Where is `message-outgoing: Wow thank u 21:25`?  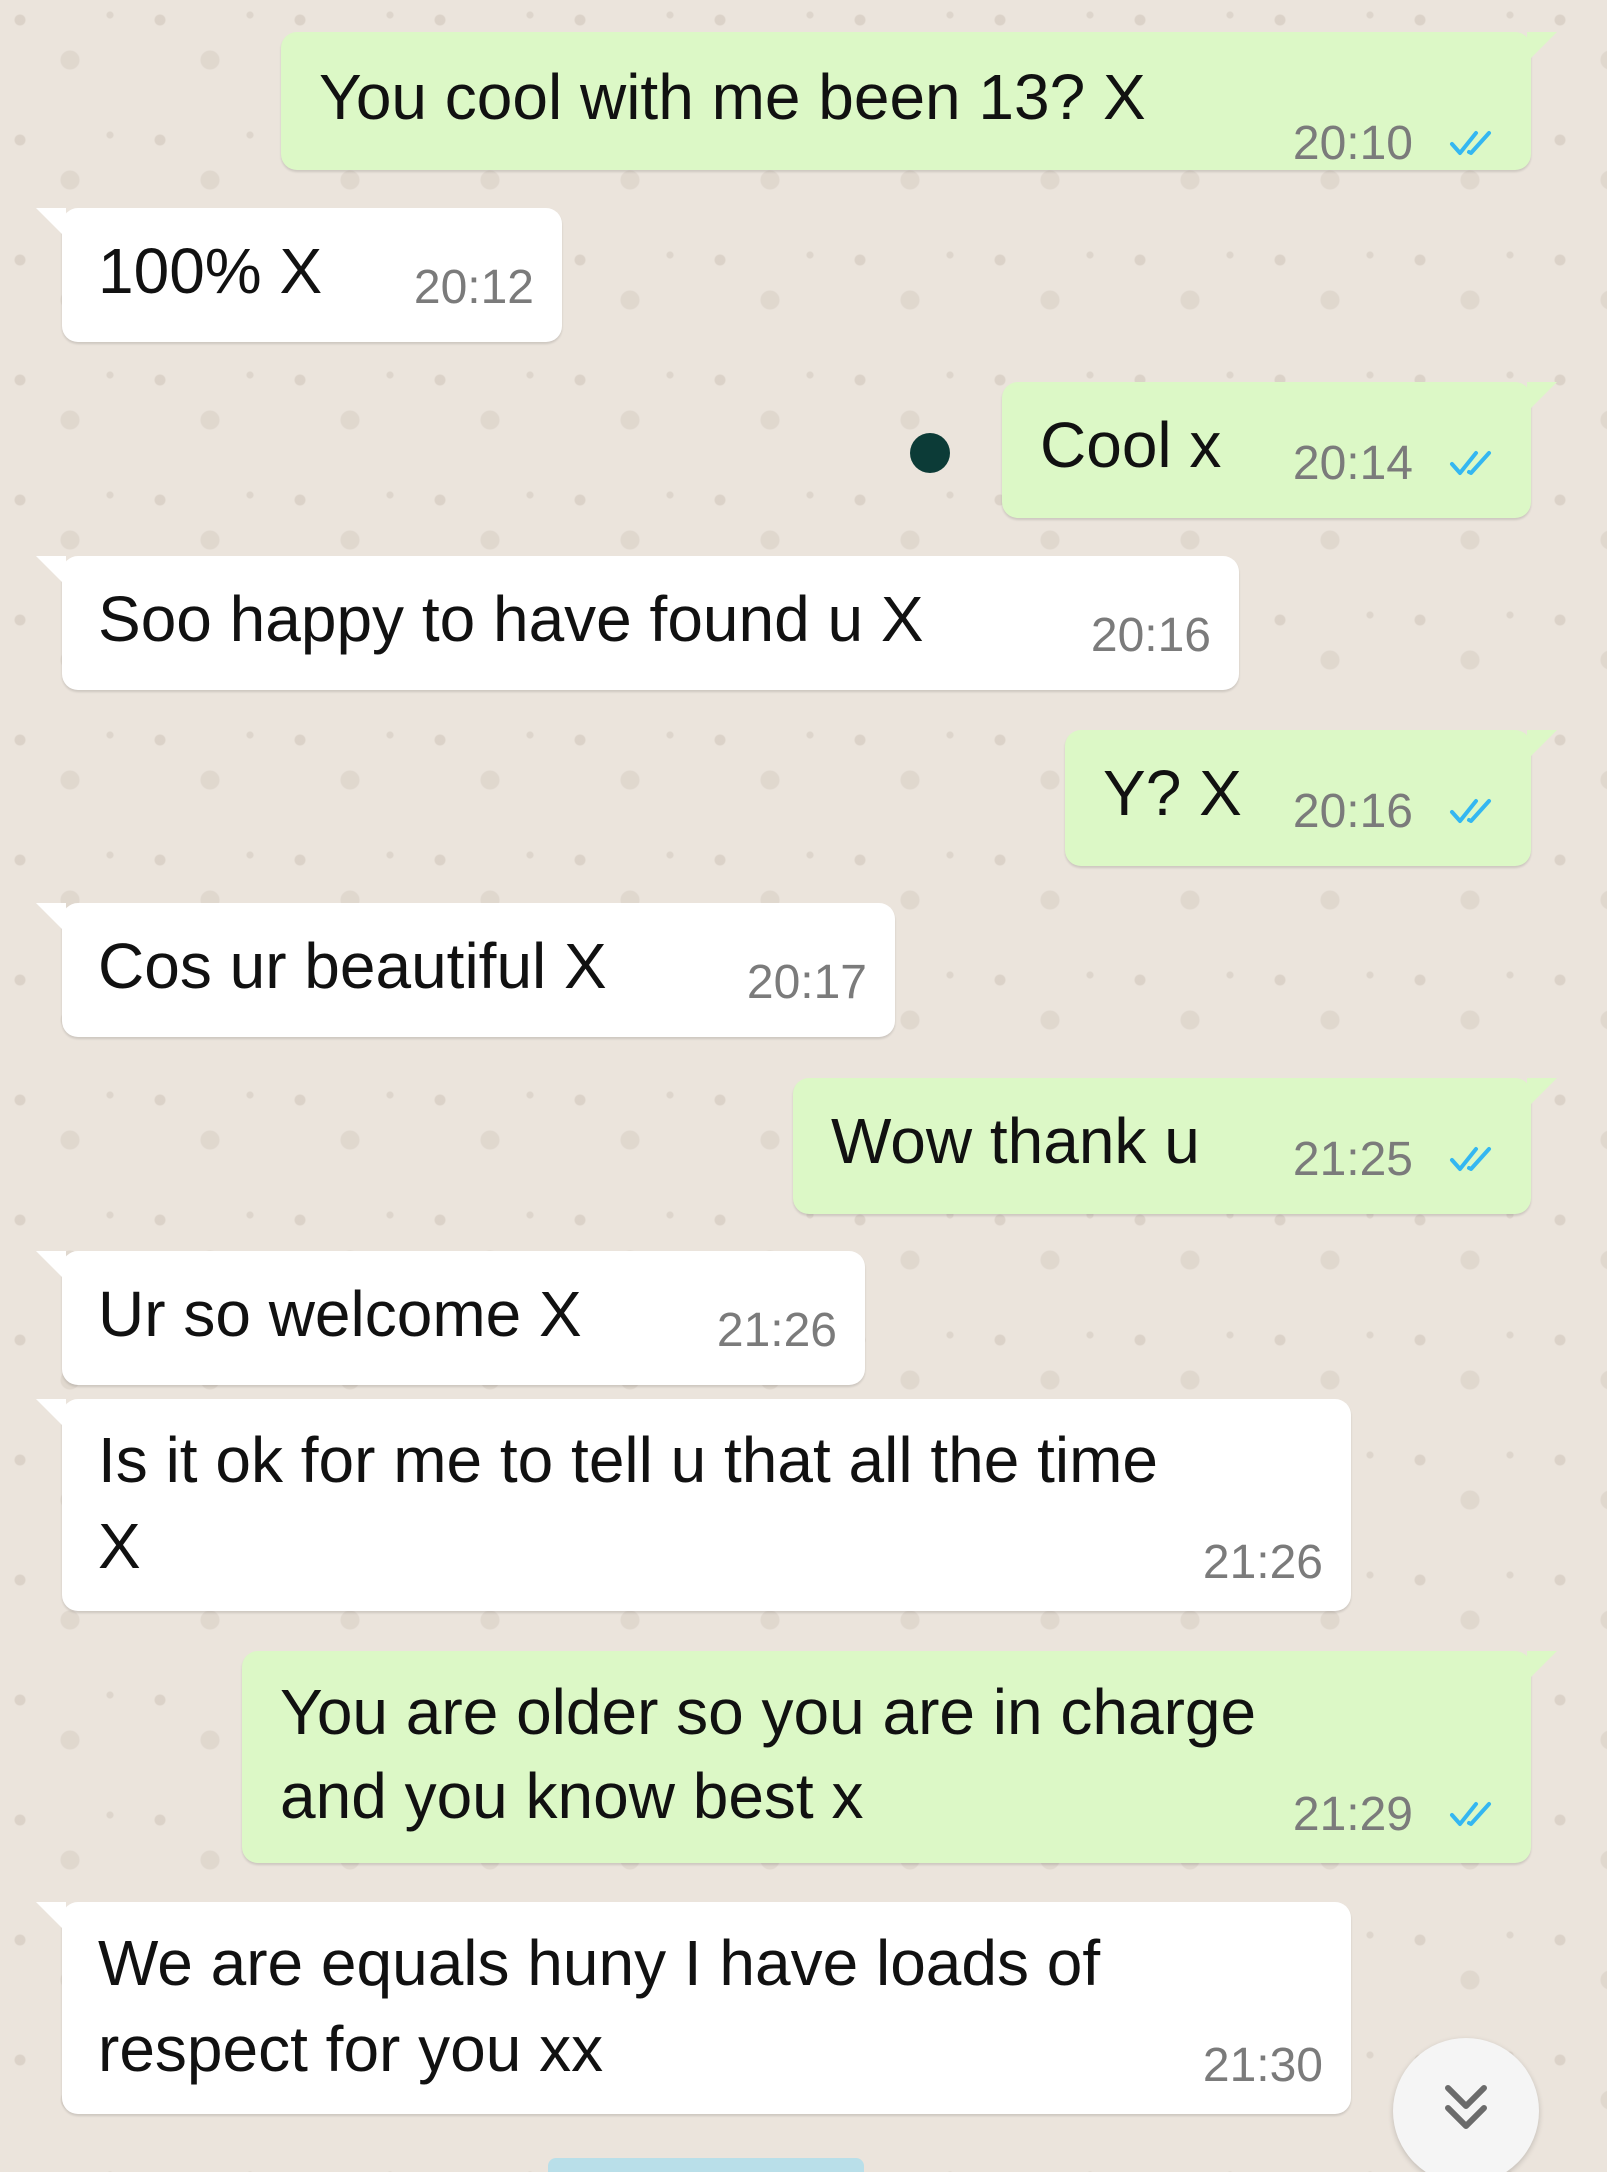
message-outgoing: Wow thank u 21:25 is located at coordinates (1175, 1146).